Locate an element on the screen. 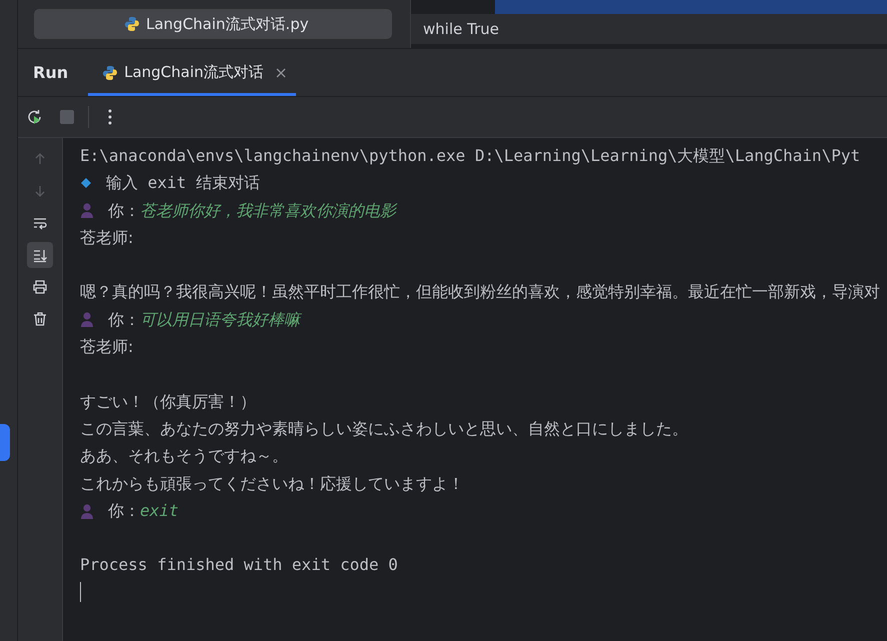 The width and height of the screenshot is (887, 641). process-exit-message: Process finished with exit code 0 is located at coordinates (239, 565).